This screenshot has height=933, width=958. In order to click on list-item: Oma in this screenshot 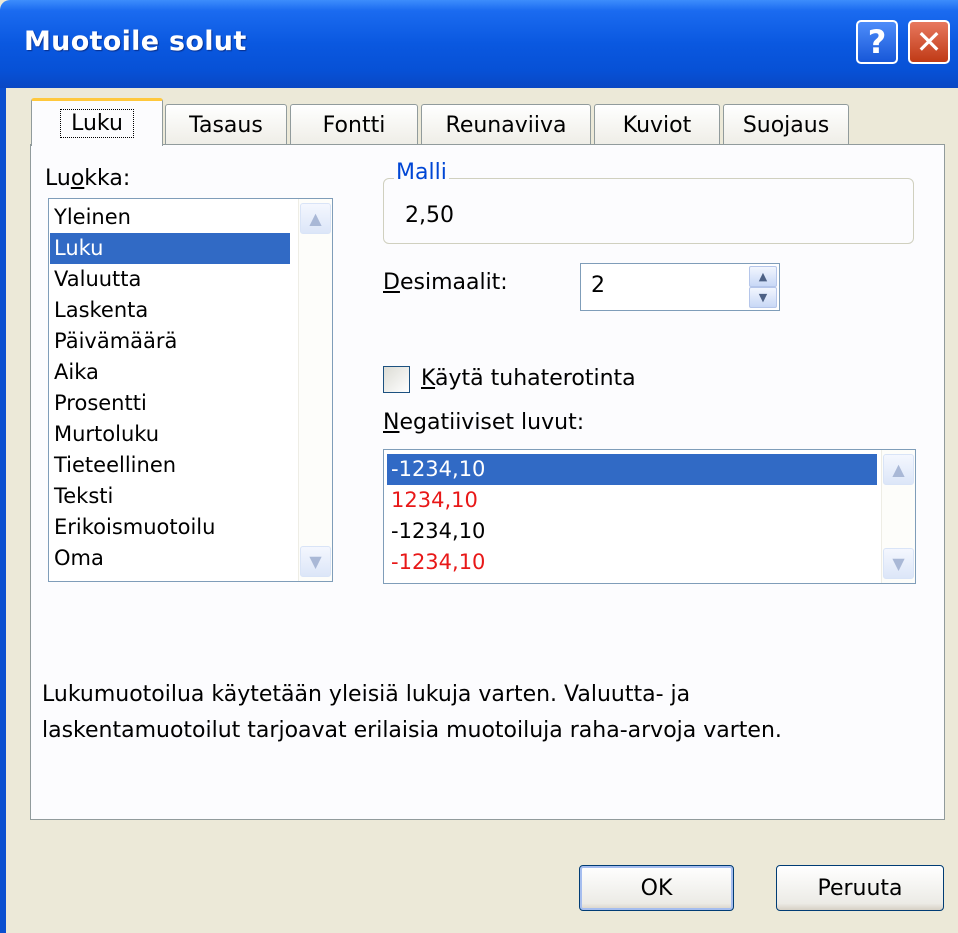, I will do `click(170, 558)`.